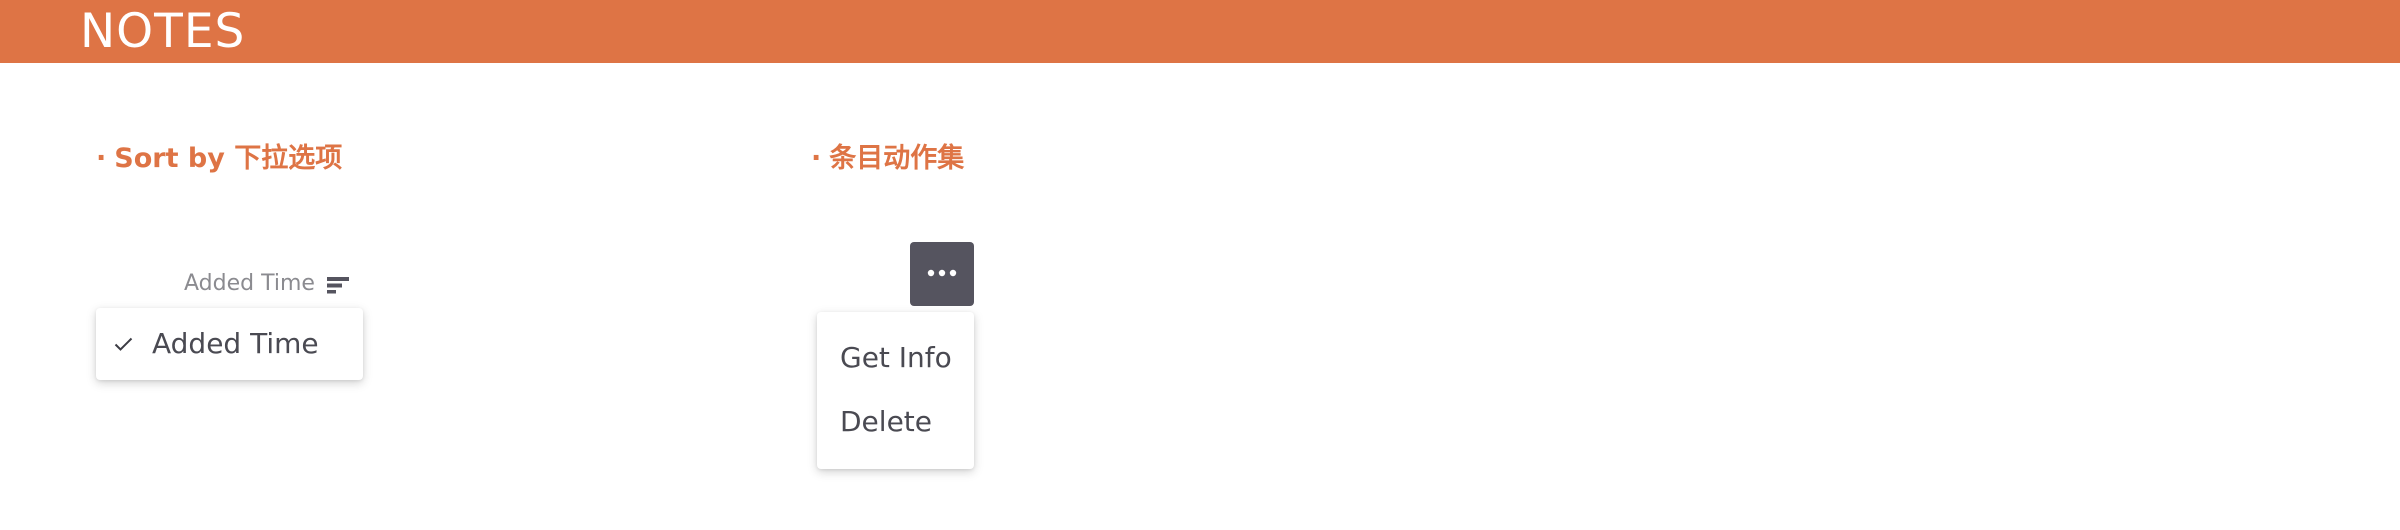 This screenshot has width=2400, height=530. What do you see at coordinates (249, 283) in the screenshot?
I see `sort-by-current-label: Added Time` at bounding box center [249, 283].